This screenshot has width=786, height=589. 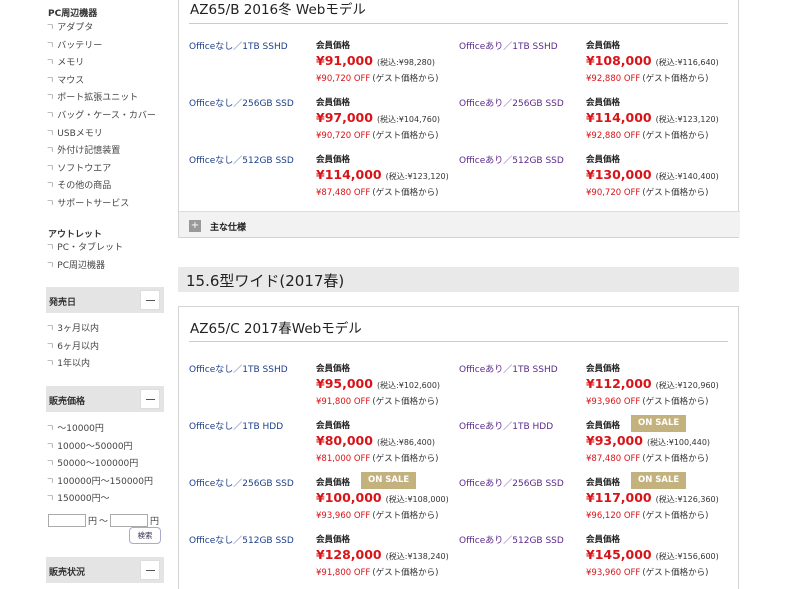 I want to click on sidebar-link: ㄱバッグ・ケース・カバー, so click(x=101, y=117).